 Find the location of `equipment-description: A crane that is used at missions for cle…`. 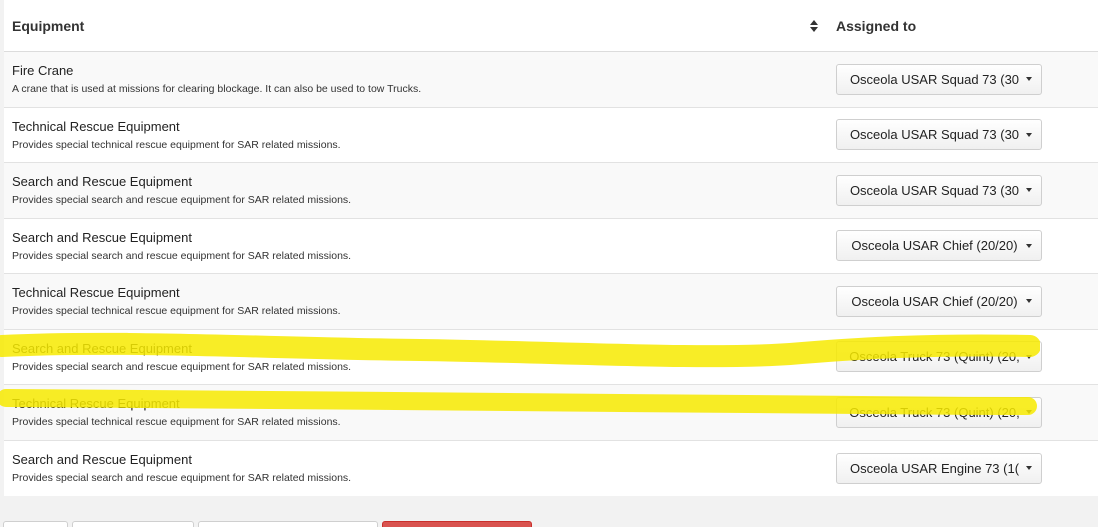

equipment-description: A crane that is used at missions for cle… is located at coordinates (217, 89).